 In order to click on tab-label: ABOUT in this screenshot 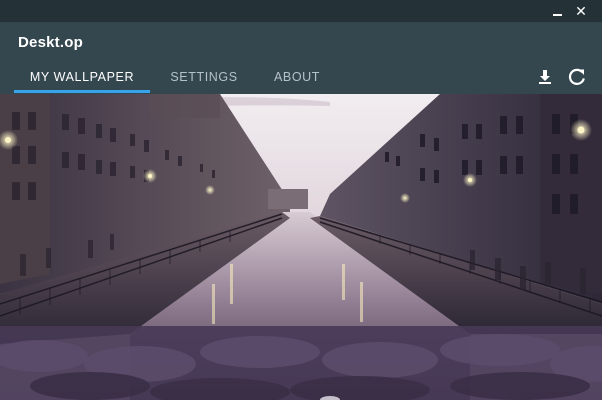, I will do `click(297, 77)`.